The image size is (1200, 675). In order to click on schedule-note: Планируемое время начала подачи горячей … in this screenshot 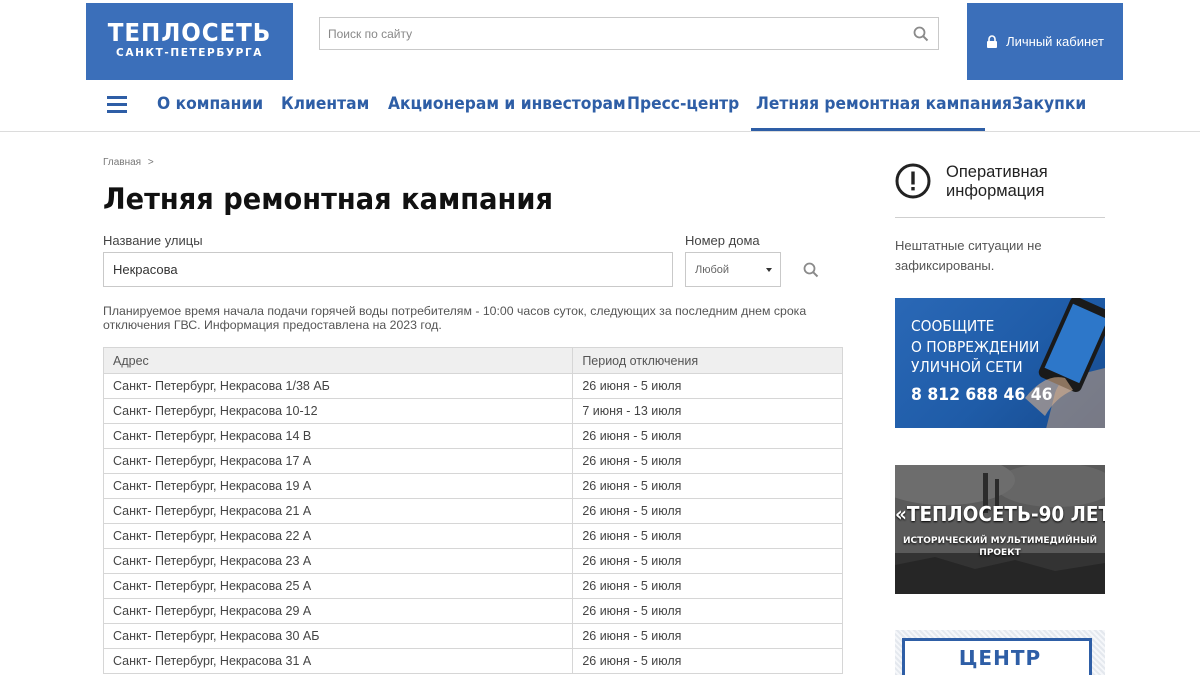, I will do `click(455, 318)`.